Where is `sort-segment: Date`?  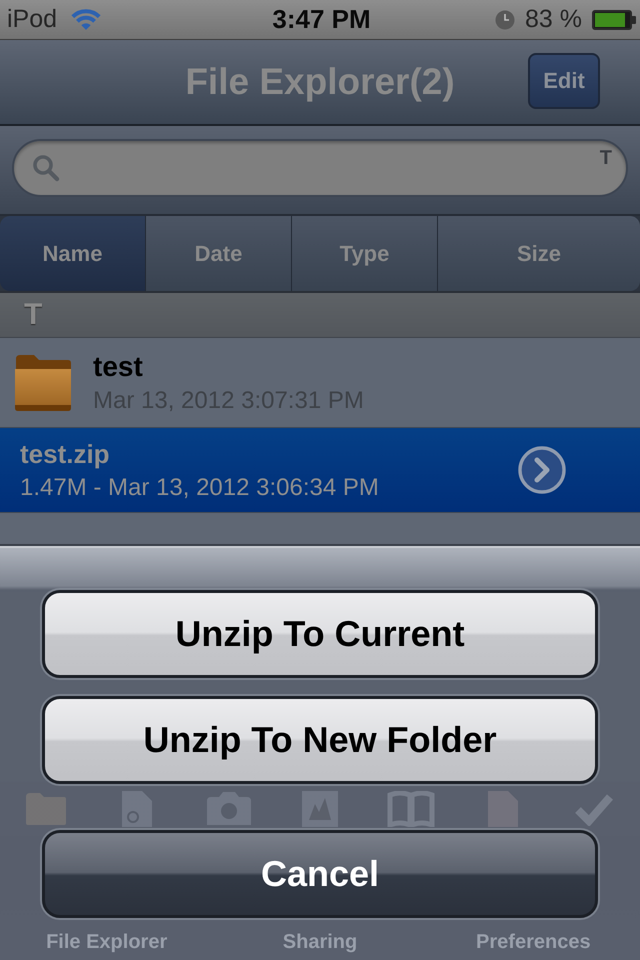 sort-segment: Date is located at coordinates (219, 253).